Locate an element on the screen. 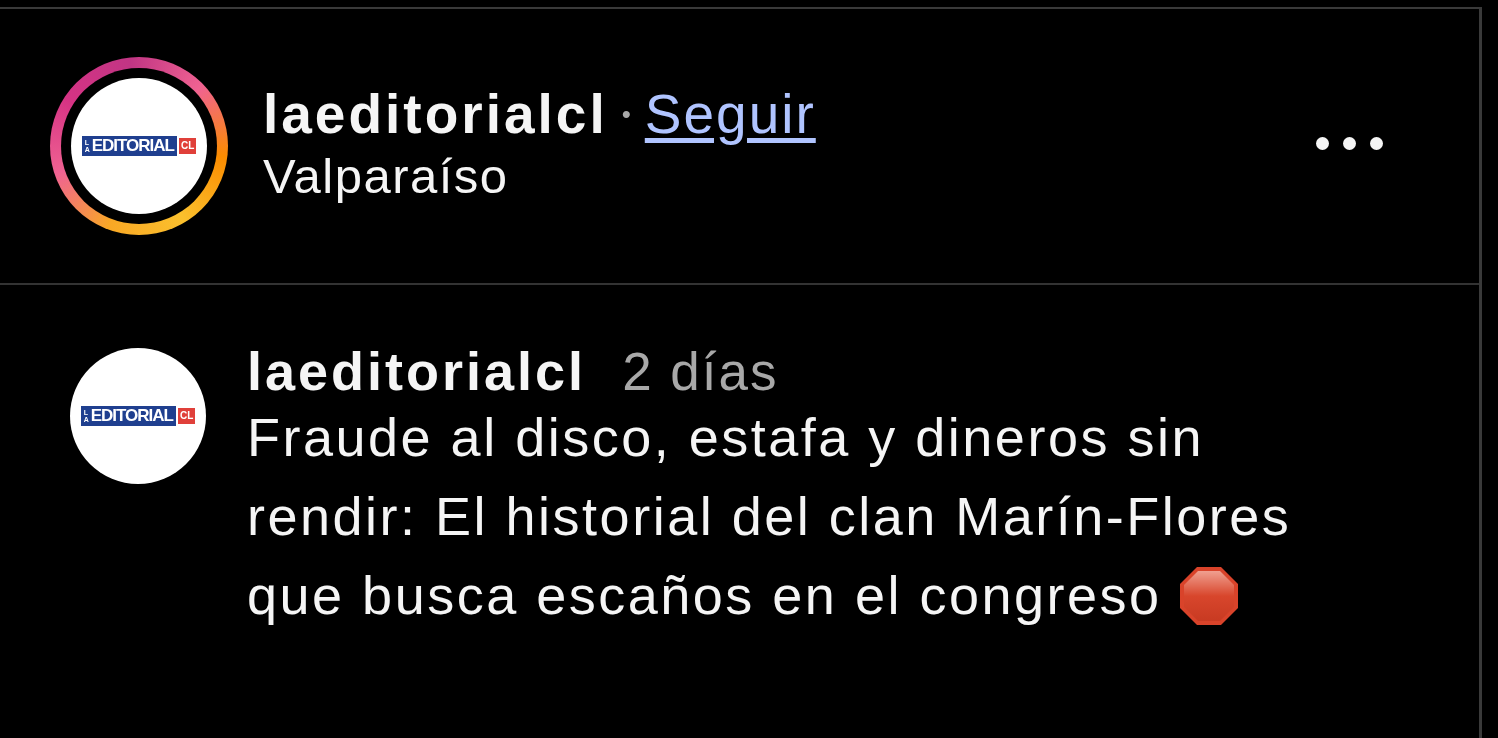  timestamp: 2 días is located at coordinates (700, 371).